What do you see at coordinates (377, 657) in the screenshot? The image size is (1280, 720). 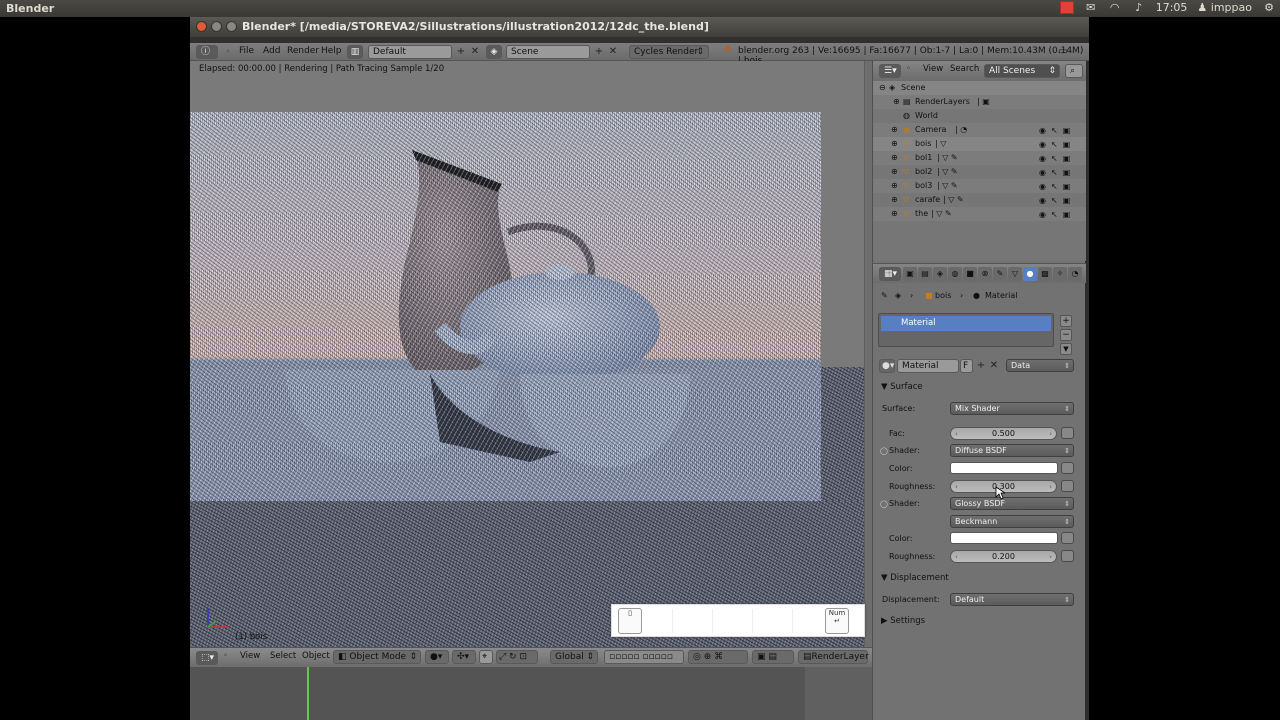 I see `mode-select: ◧ Object Mode ⇕` at bounding box center [377, 657].